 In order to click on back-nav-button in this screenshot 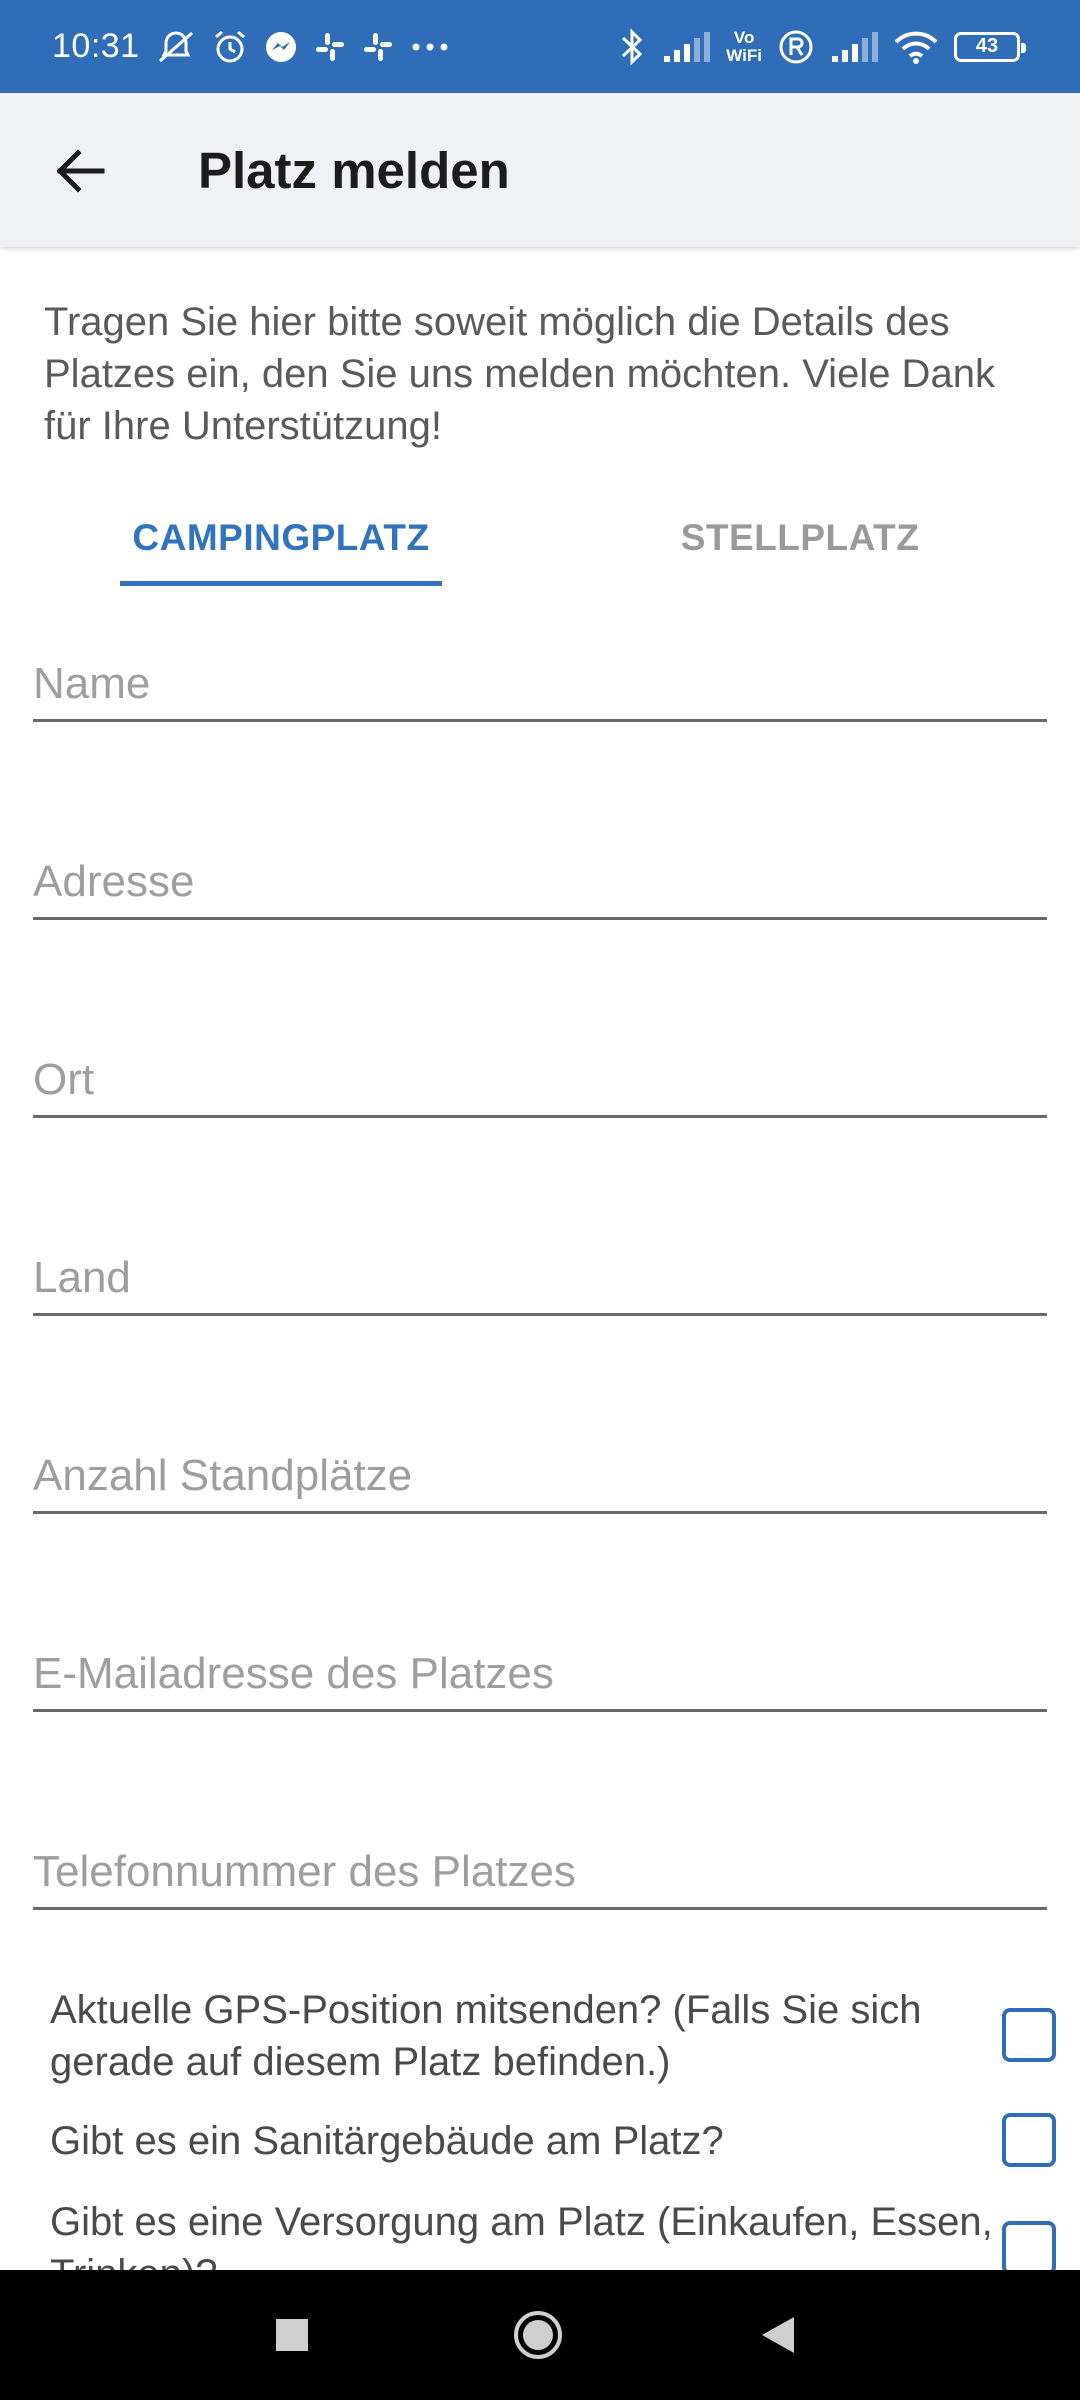, I will do `click(778, 2335)`.